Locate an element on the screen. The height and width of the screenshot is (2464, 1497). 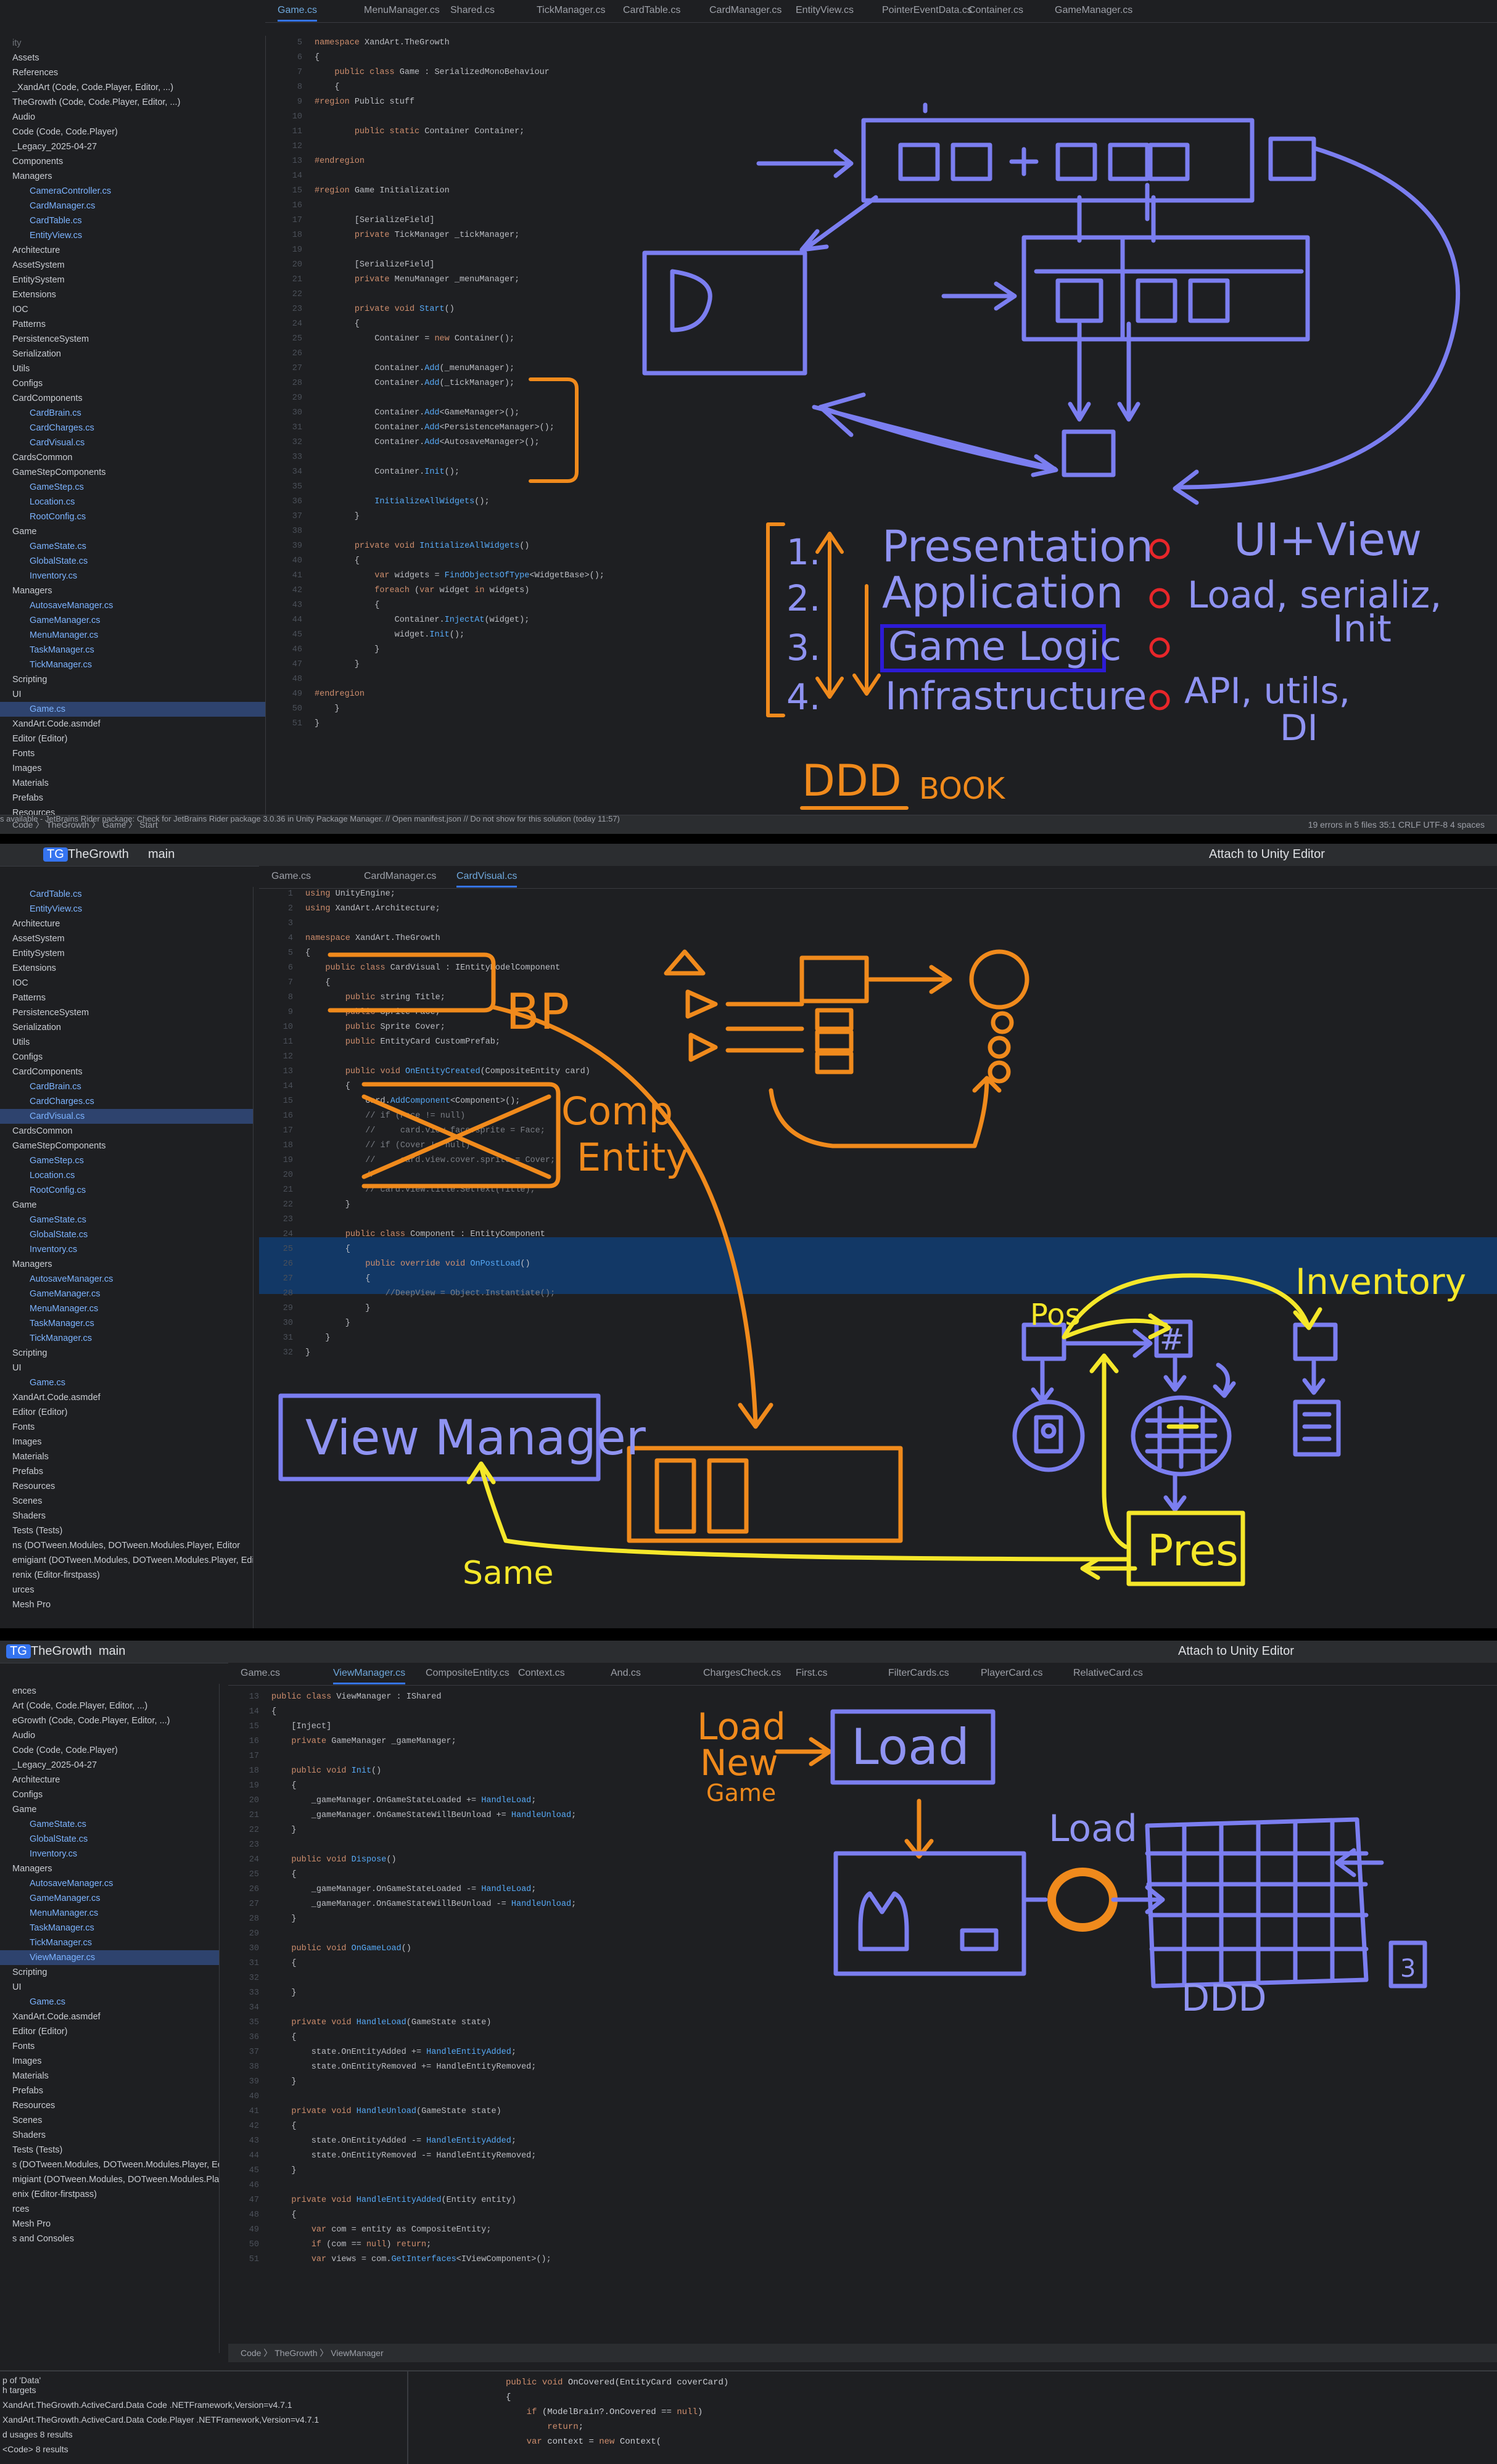
ink-bottom-box is located at coordinates (1089, 453).